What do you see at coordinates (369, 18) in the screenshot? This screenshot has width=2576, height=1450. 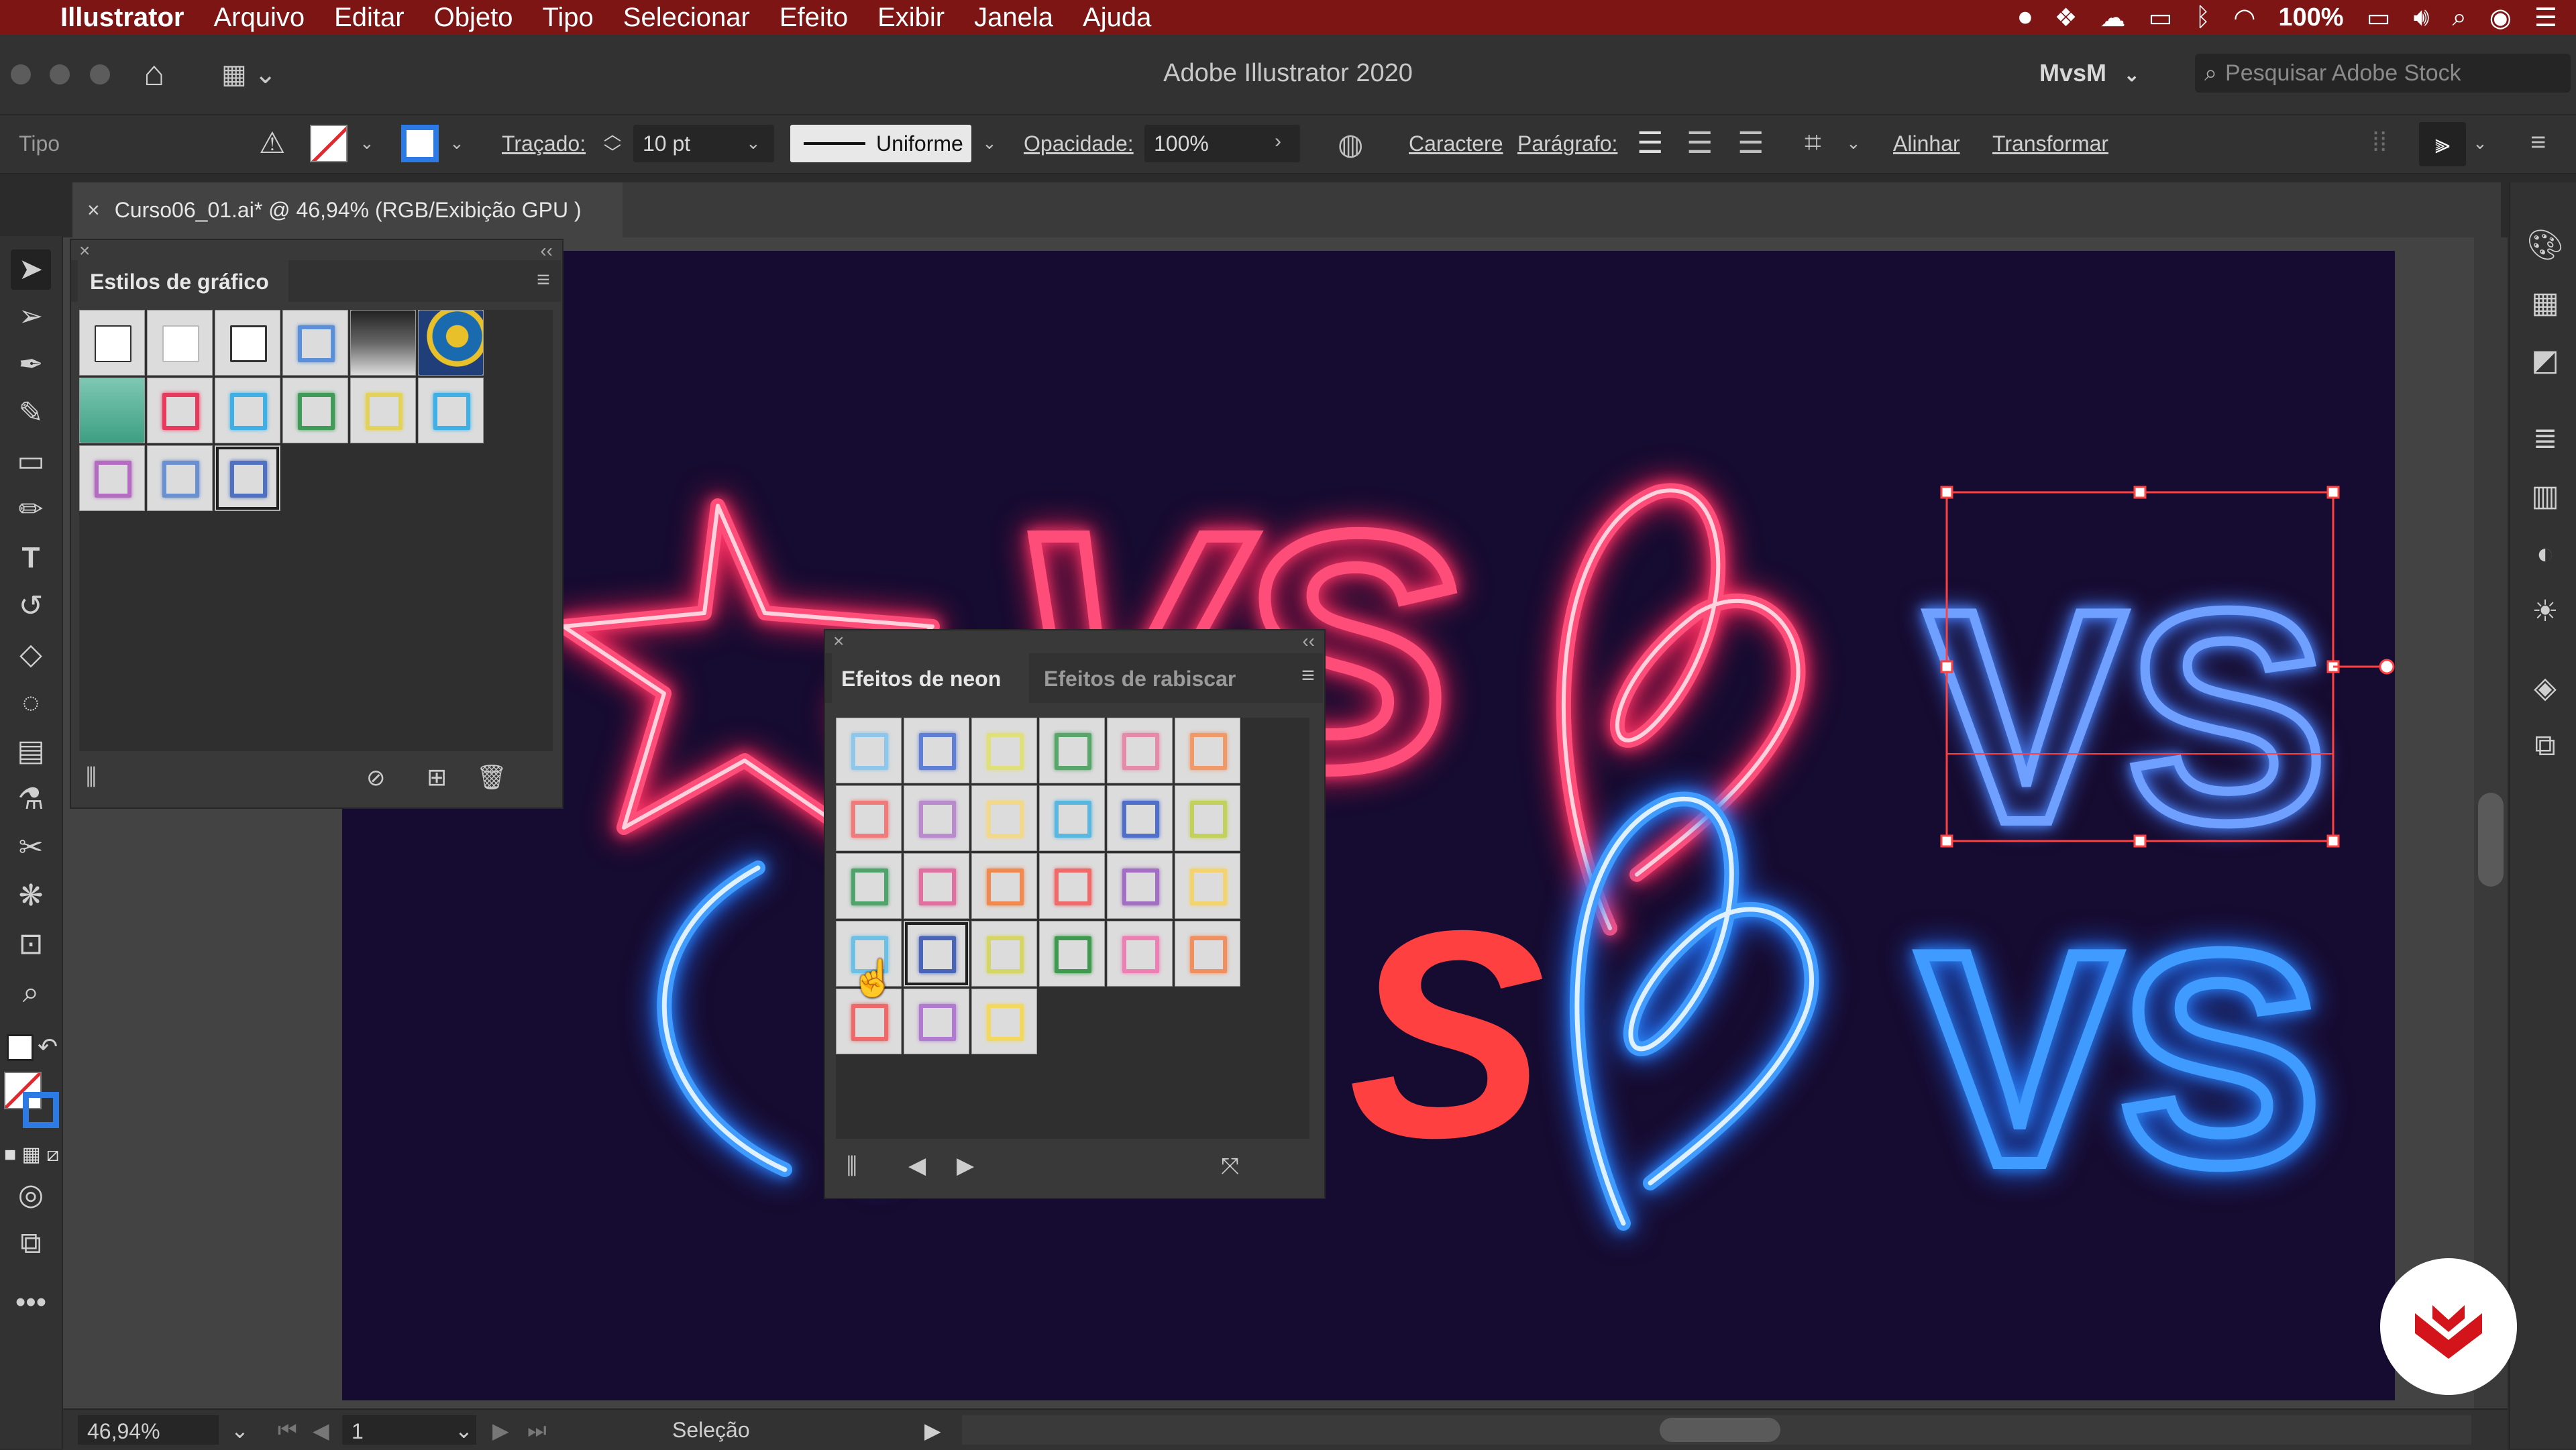 I see `menu-editar: Editar` at bounding box center [369, 18].